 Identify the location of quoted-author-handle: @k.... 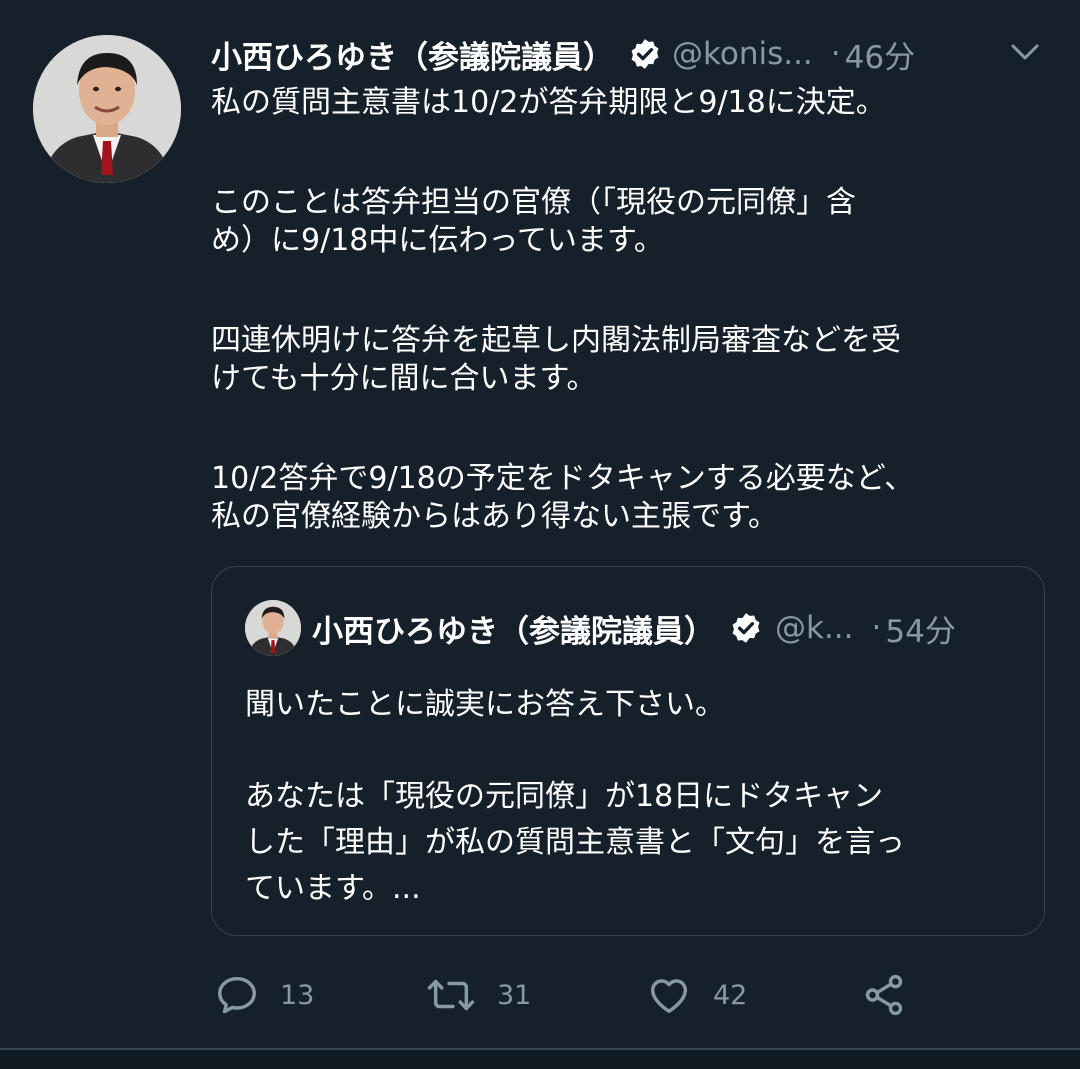
(814, 628).